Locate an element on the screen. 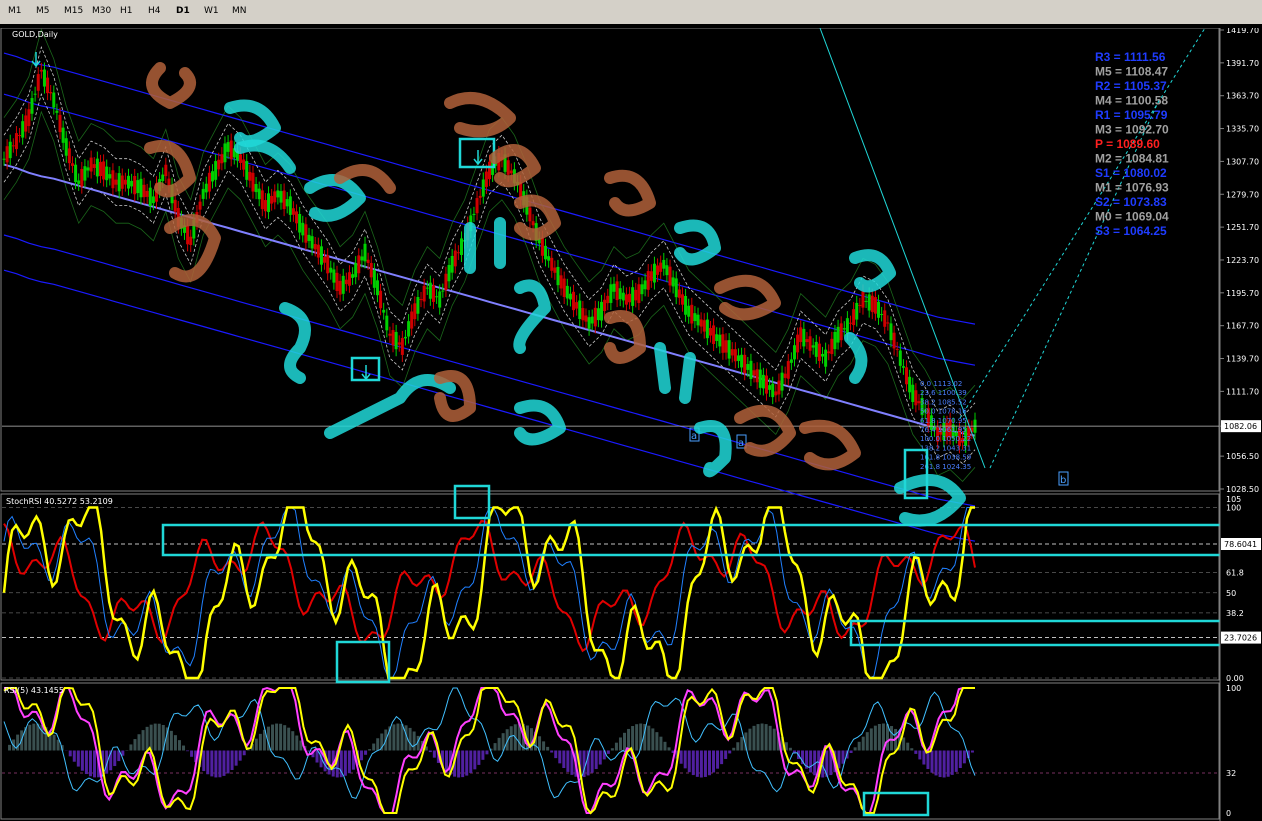 This screenshot has width=1262, height=821. price-tick-label: 1111.70 is located at coordinates (1242, 391).